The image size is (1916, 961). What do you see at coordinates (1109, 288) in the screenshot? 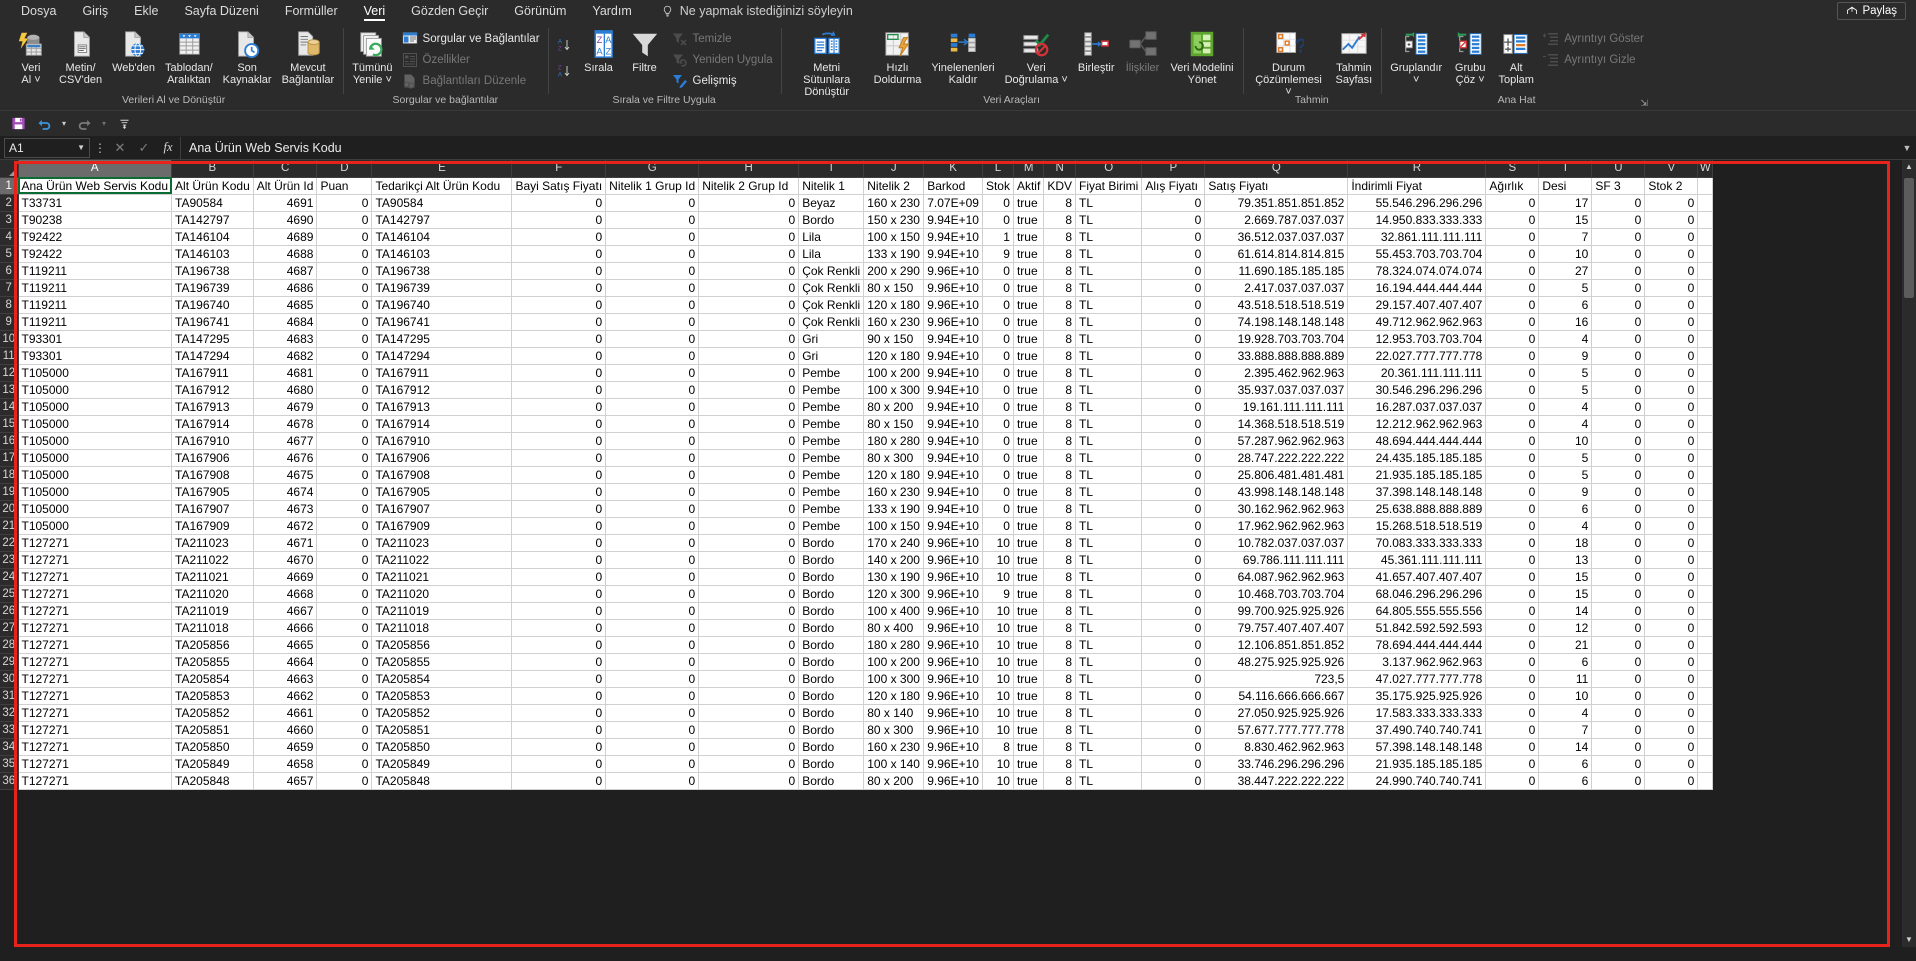
I see `cell-O7: TL` at bounding box center [1109, 288].